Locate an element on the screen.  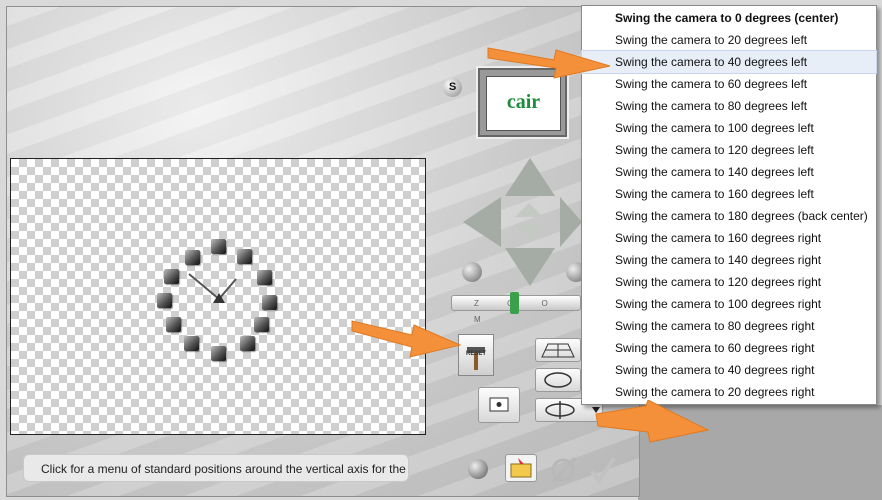
menu-item: Swing the camera to 160 degrees left is located at coordinates (729, 194).